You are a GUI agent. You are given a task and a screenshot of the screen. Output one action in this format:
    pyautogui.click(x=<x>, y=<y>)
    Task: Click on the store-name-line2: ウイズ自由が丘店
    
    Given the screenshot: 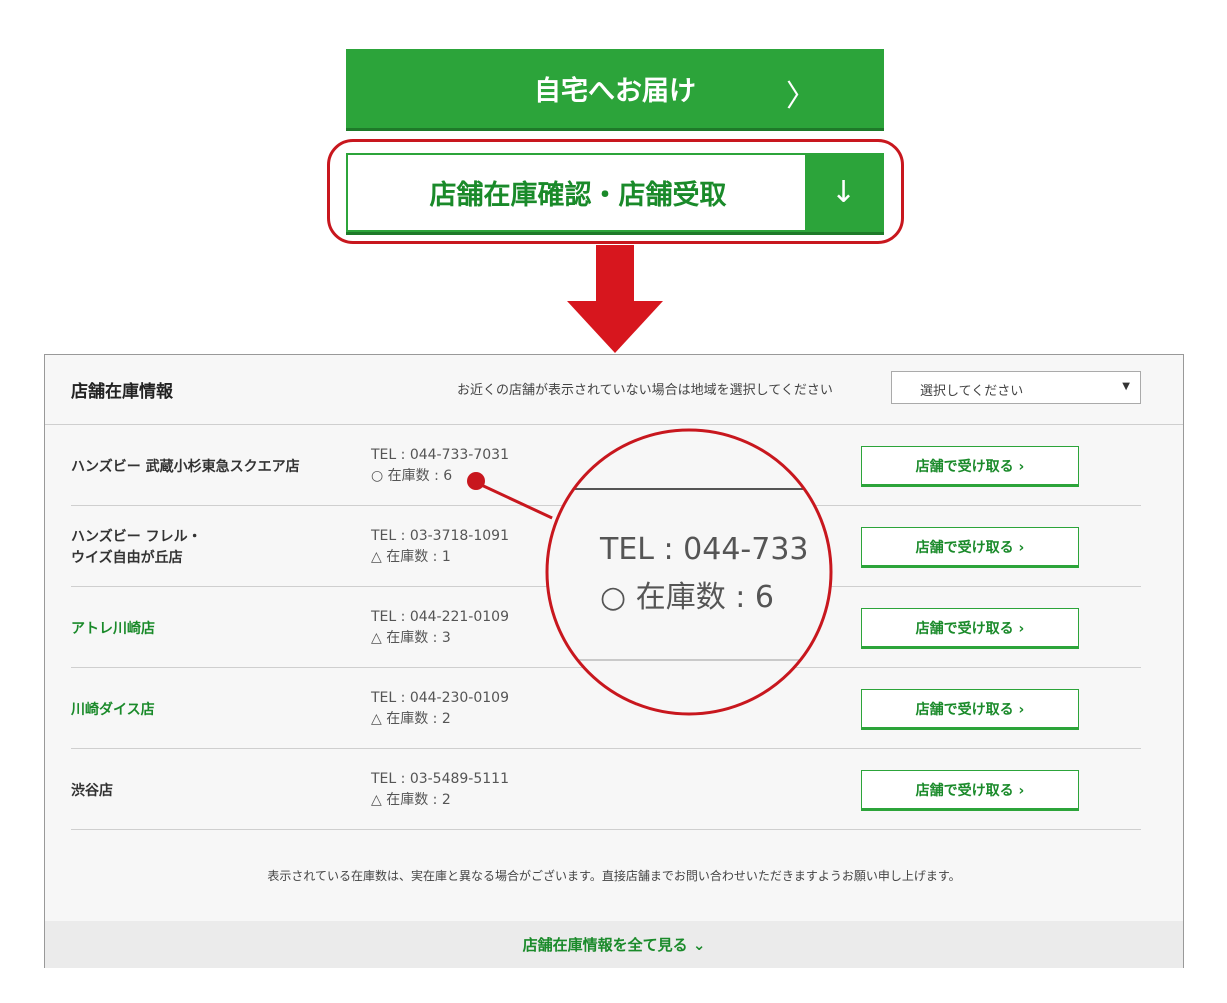 What is the action you would take?
    pyautogui.click(x=127, y=558)
    